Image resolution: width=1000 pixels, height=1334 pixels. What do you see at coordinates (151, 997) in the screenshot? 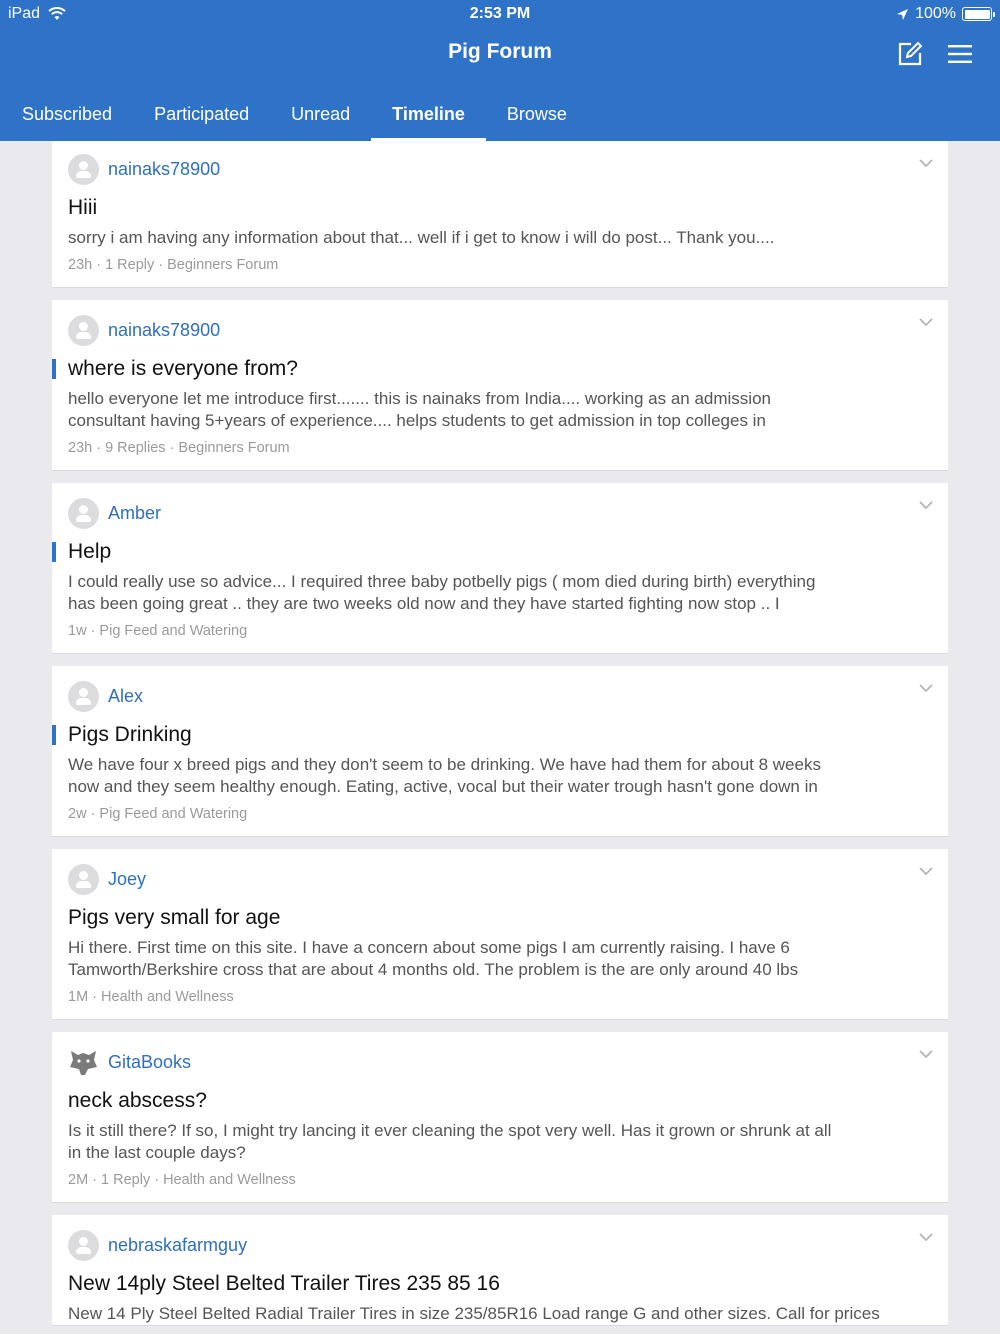
I see `topic-meta: 1M · Health and Wellness` at bounding box center [151, 997].